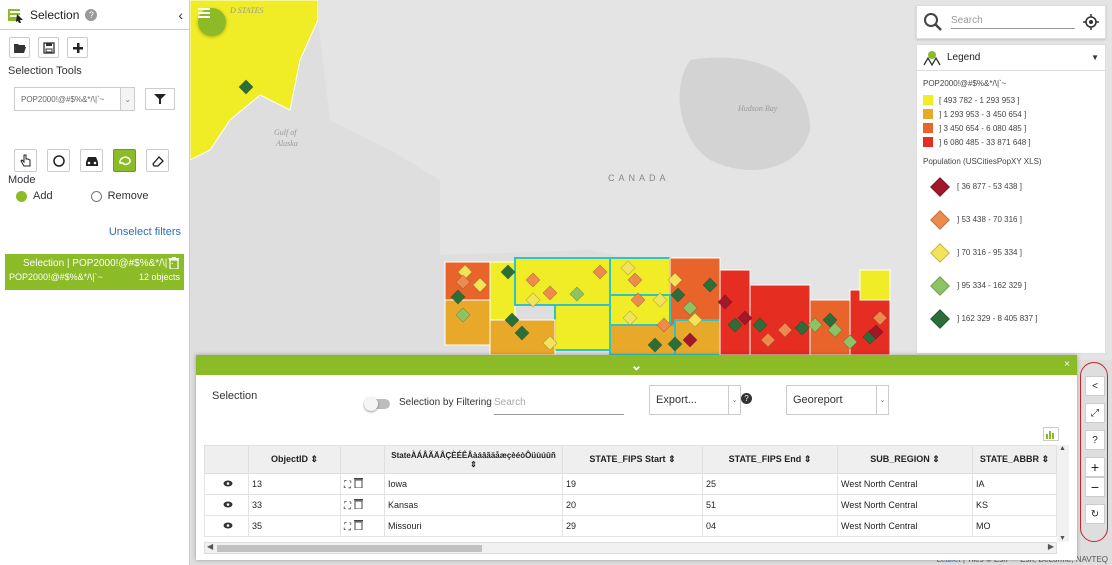 This screenshot has height=565, width=1112. What do you see at coordinates (294, 484) in the screenshot?
I see `cell-objectid: 13` at bounding box center [294, 484].